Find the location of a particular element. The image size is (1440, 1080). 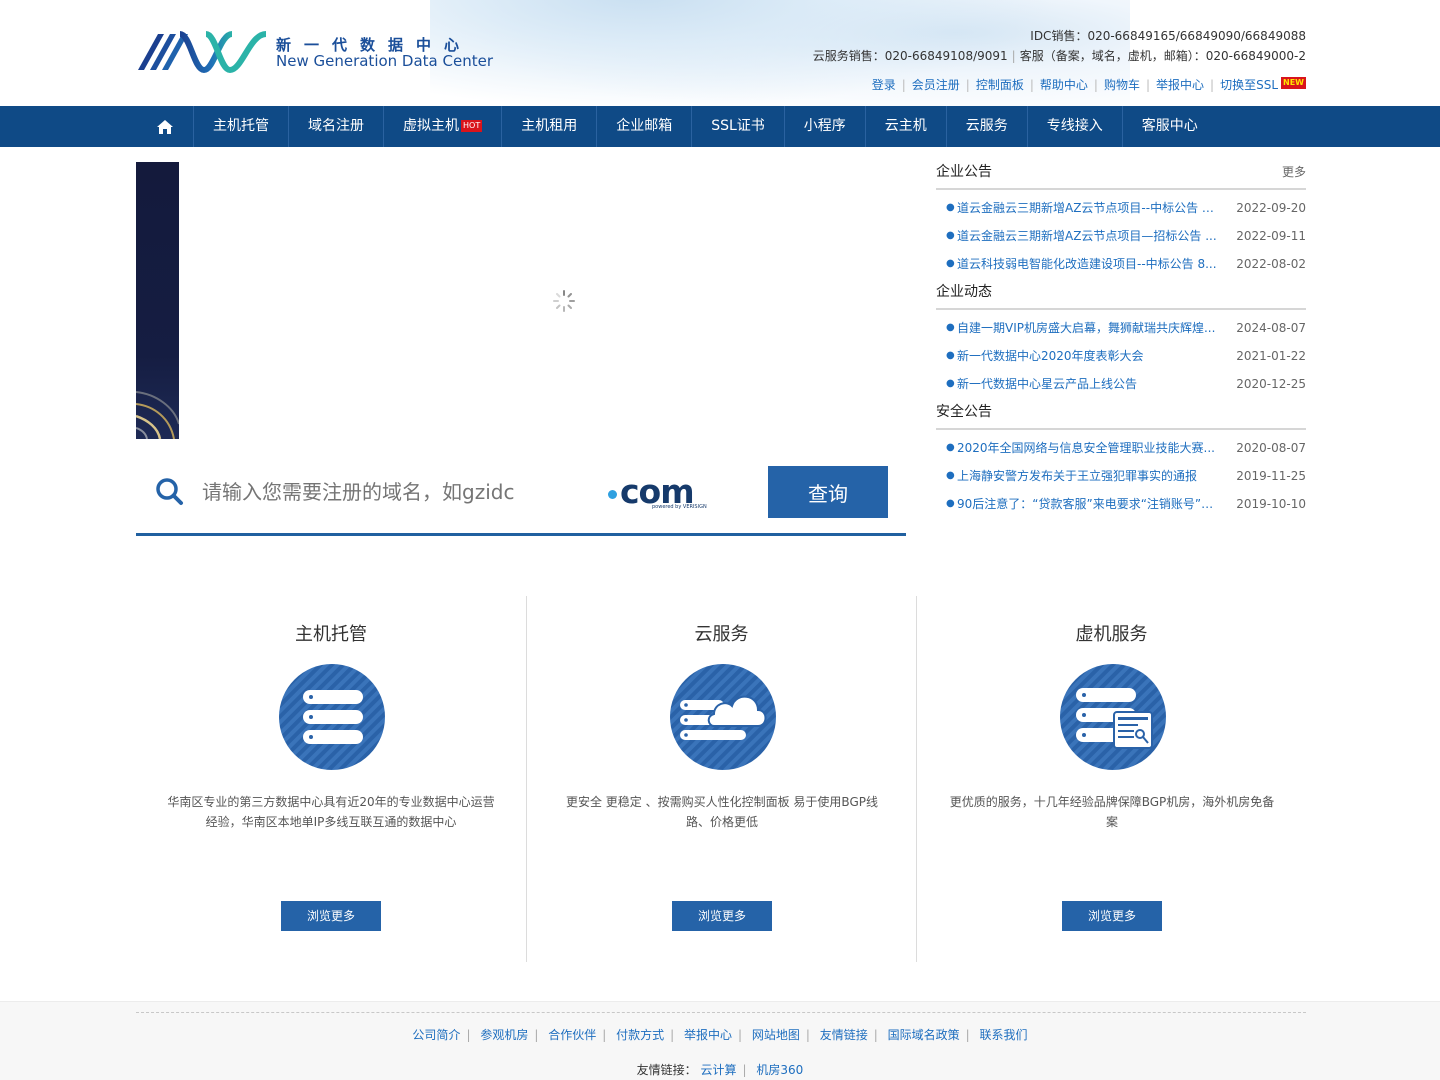

site-logo: 新一代数据中心 New Generation Data Center is located at coordinates (318, 52).